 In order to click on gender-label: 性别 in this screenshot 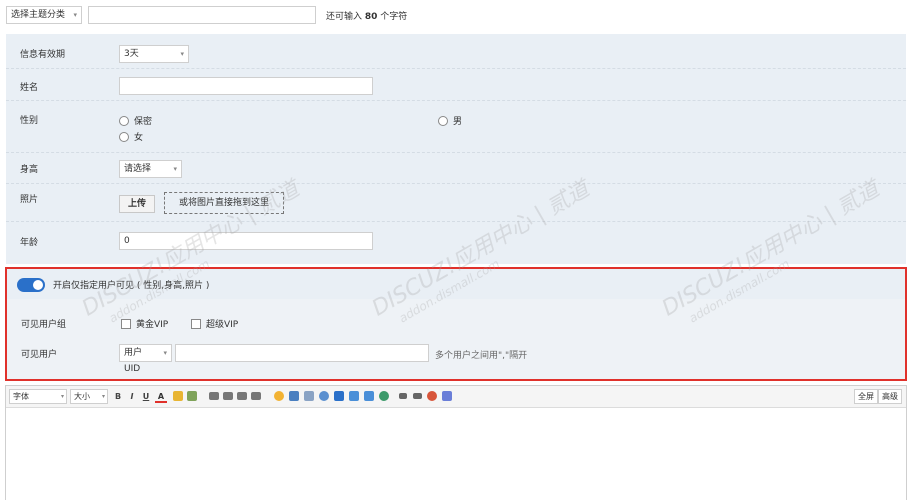, I will do `click(29, 121)`.